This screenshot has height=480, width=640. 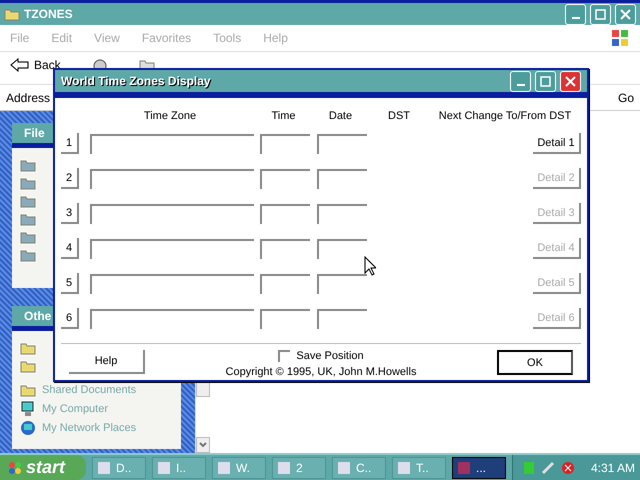 I want to click on column-header: Next Change To/From DST, so click(x=505, y=116).